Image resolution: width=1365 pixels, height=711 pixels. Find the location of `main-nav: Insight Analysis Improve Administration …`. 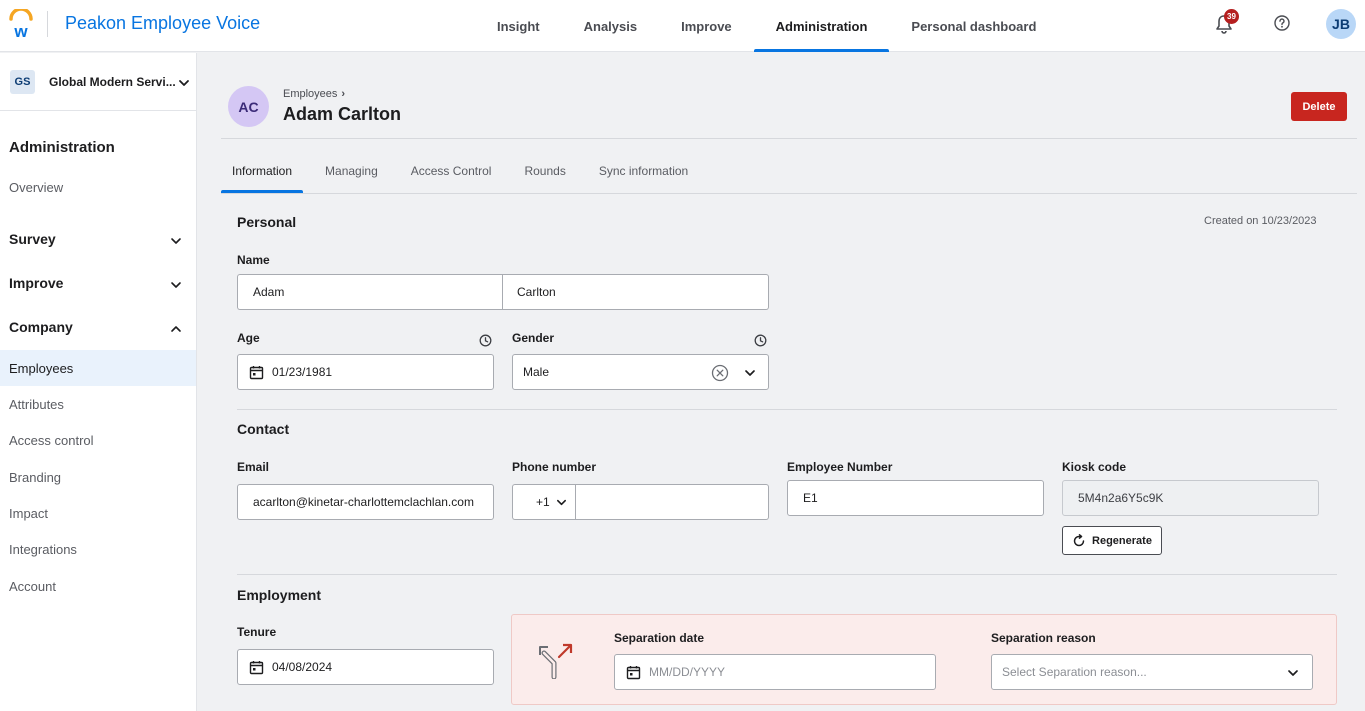

main-nav: Insight Analysis Improve Administration … is located at coordinates (766, 26).